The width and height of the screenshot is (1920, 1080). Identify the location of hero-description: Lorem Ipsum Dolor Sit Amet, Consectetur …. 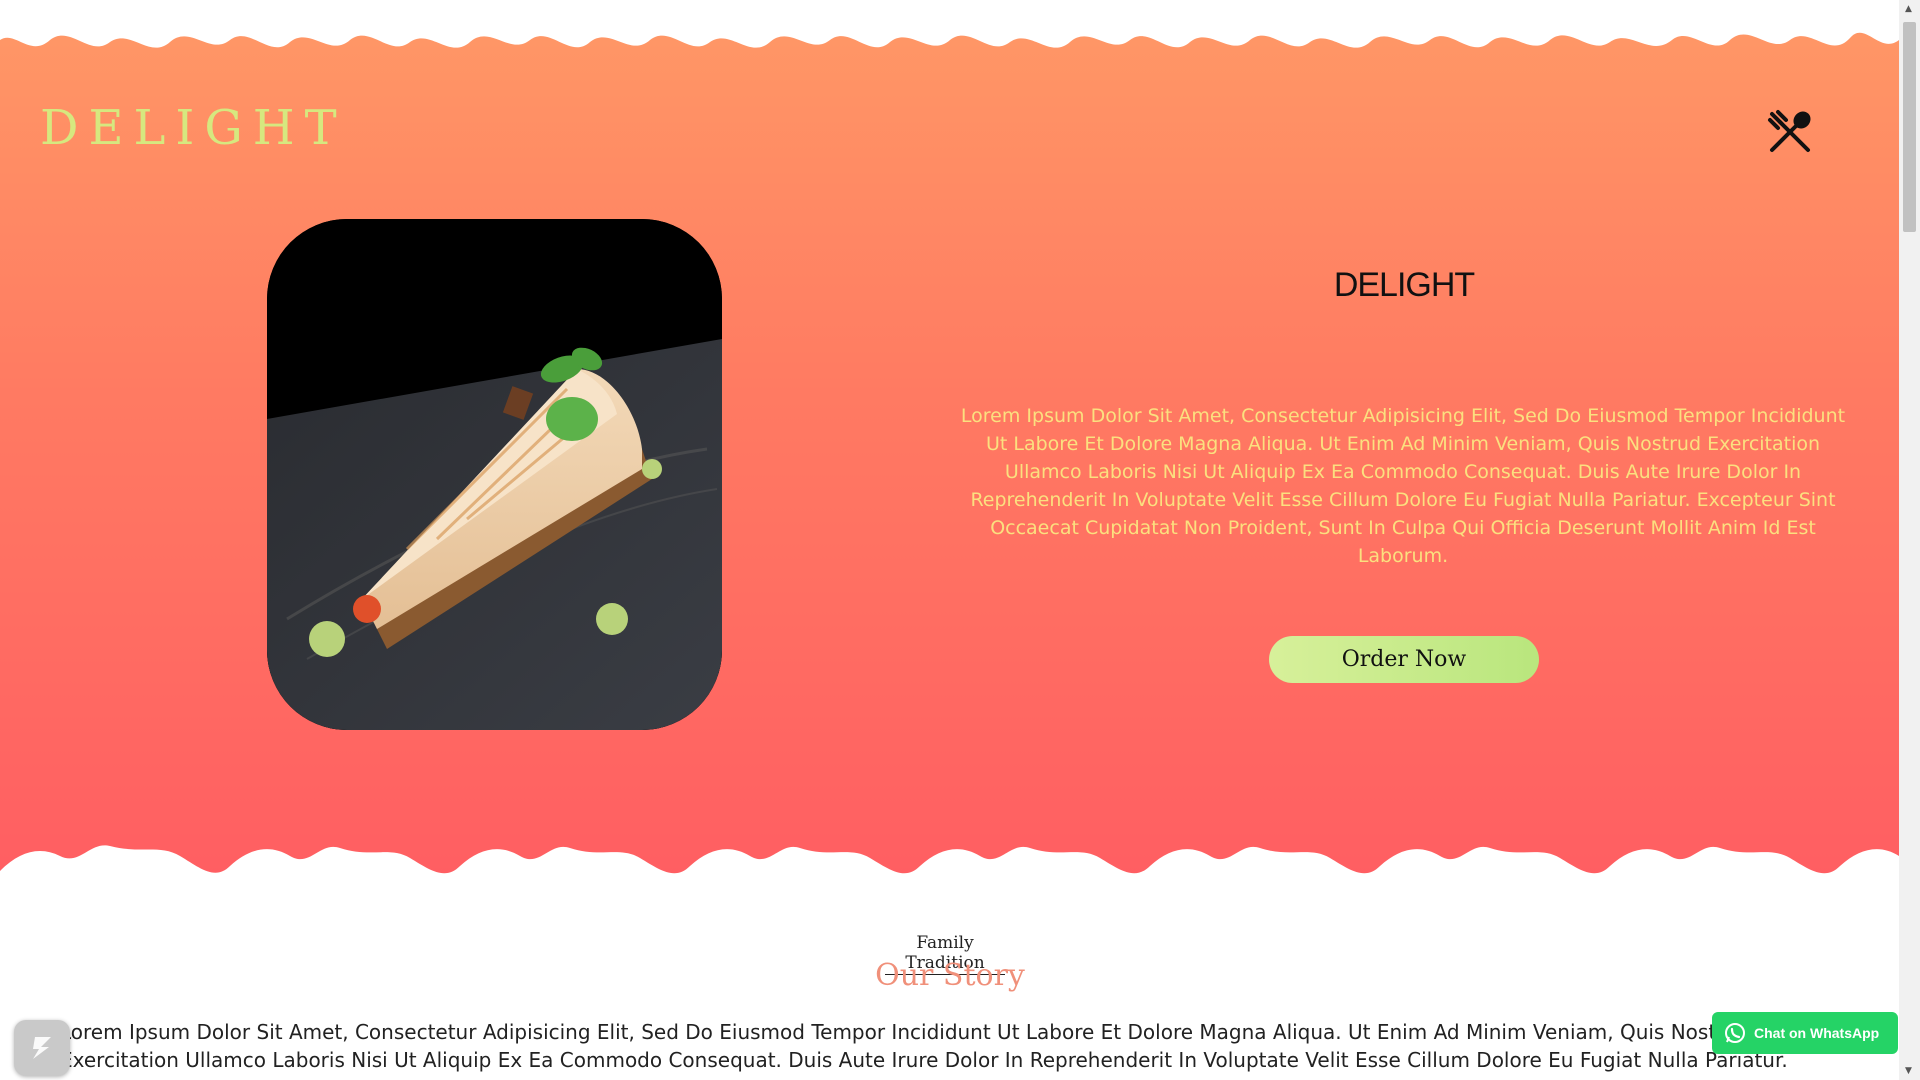
(1403, 486).